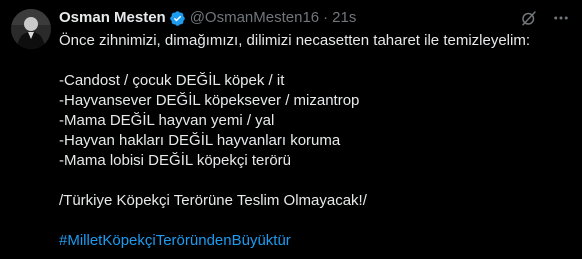 Image resolution: width=582 pixels, height=259 pixels. What do you see at coordinates (112, 18) in the screenshot?
I see `display-name: Osman Mesten` at bounding box center [112, 18].